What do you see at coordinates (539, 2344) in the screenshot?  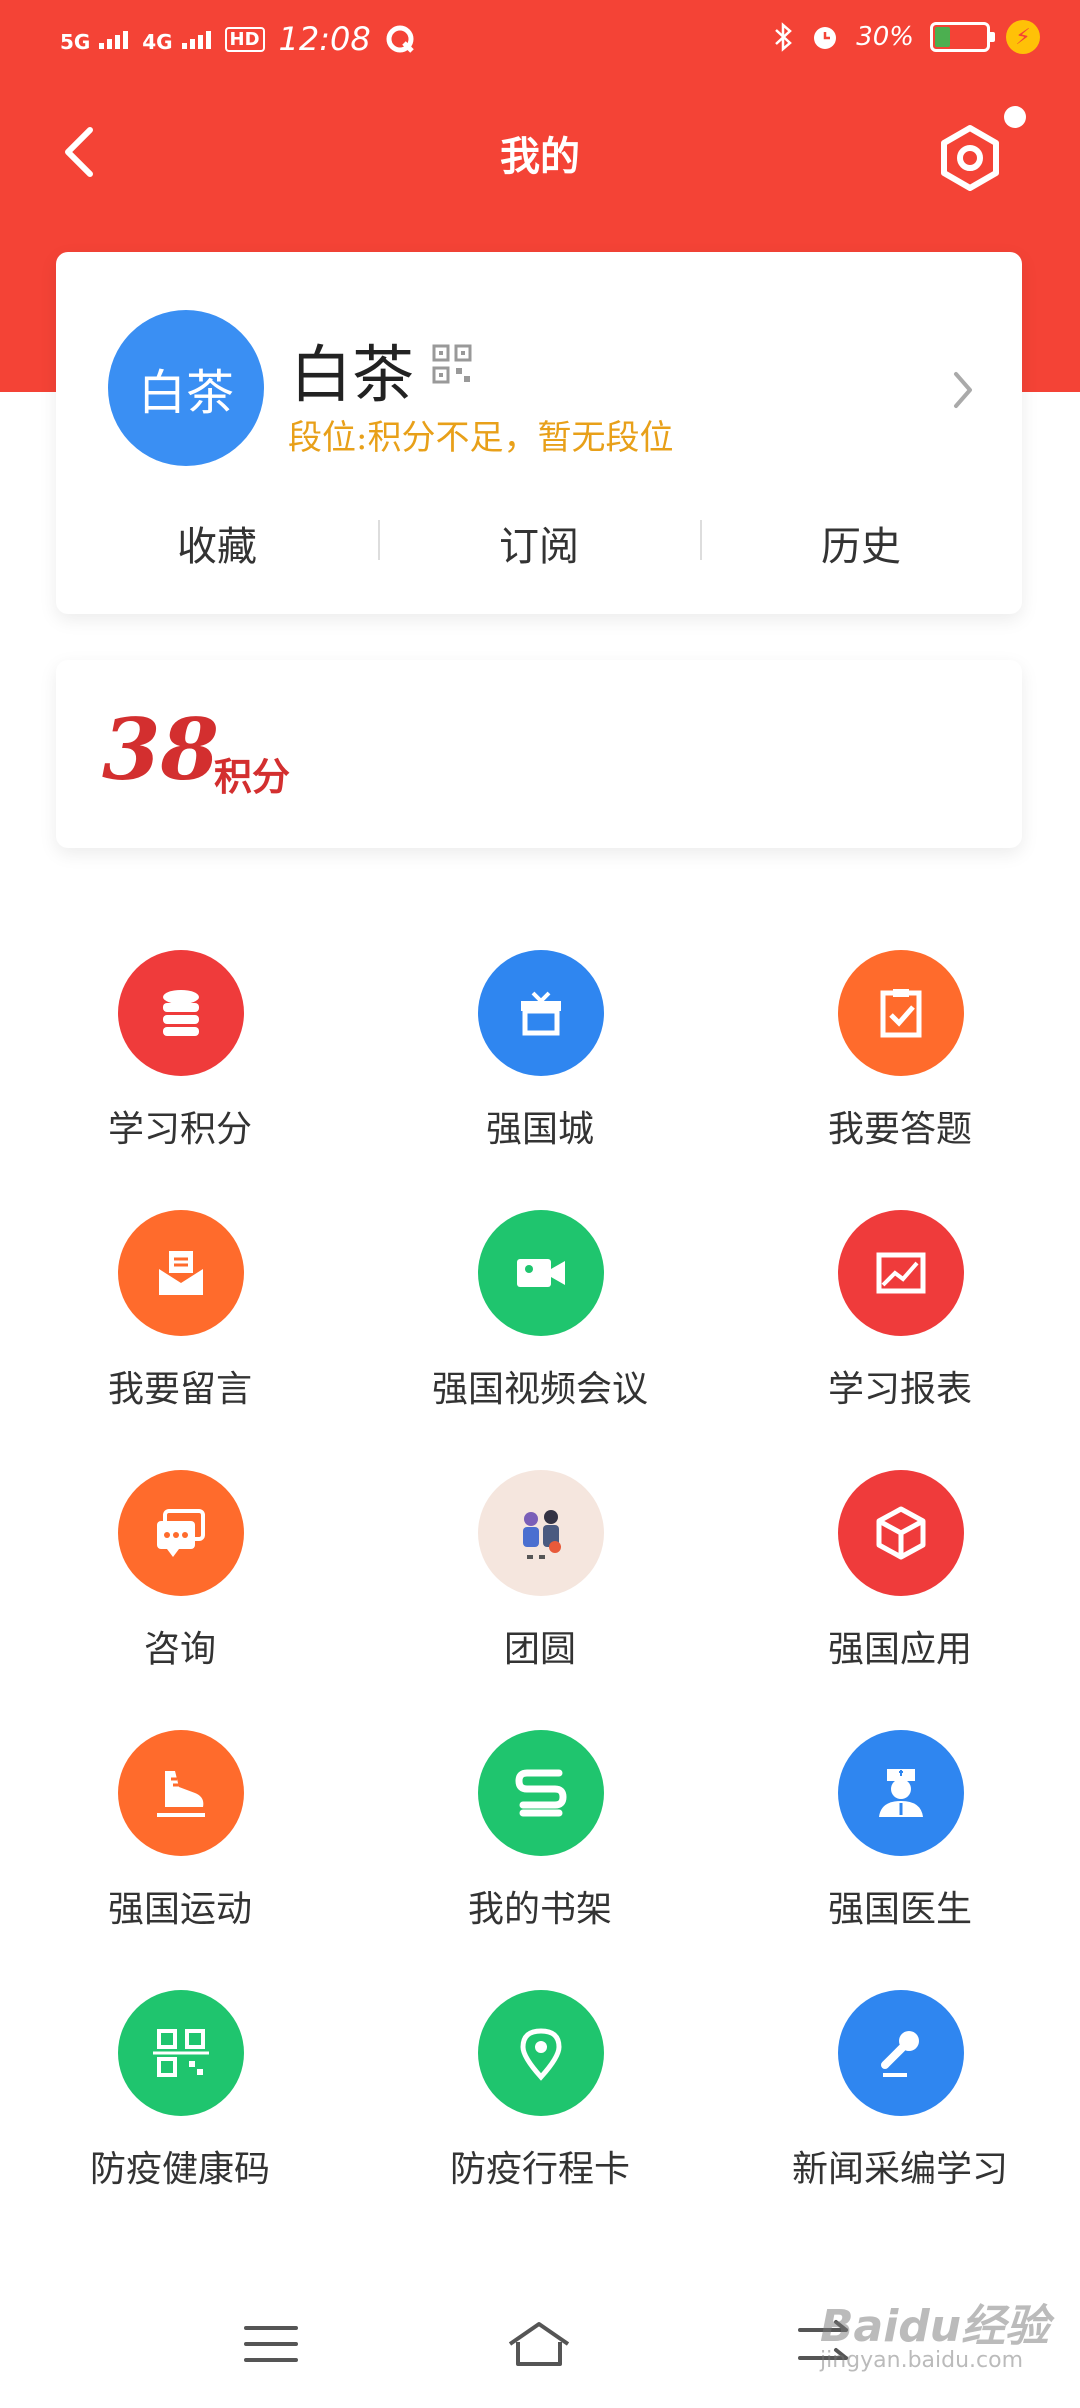 I see `home-icon` at bounding box center [539, 2344].